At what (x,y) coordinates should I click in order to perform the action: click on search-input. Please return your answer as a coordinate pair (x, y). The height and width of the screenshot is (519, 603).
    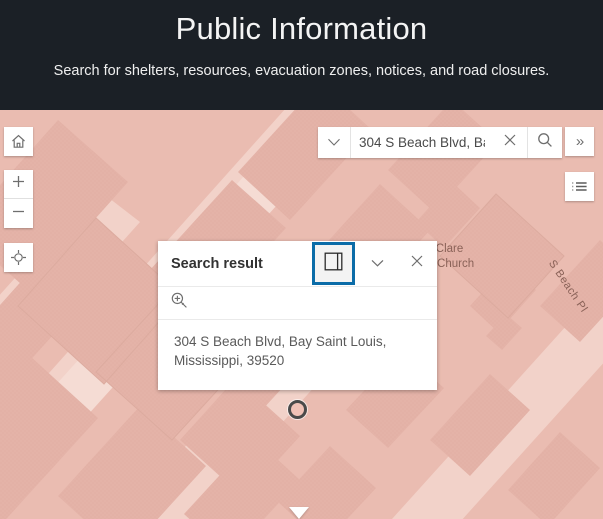
    Looking at the image, I should click on (422, 142).